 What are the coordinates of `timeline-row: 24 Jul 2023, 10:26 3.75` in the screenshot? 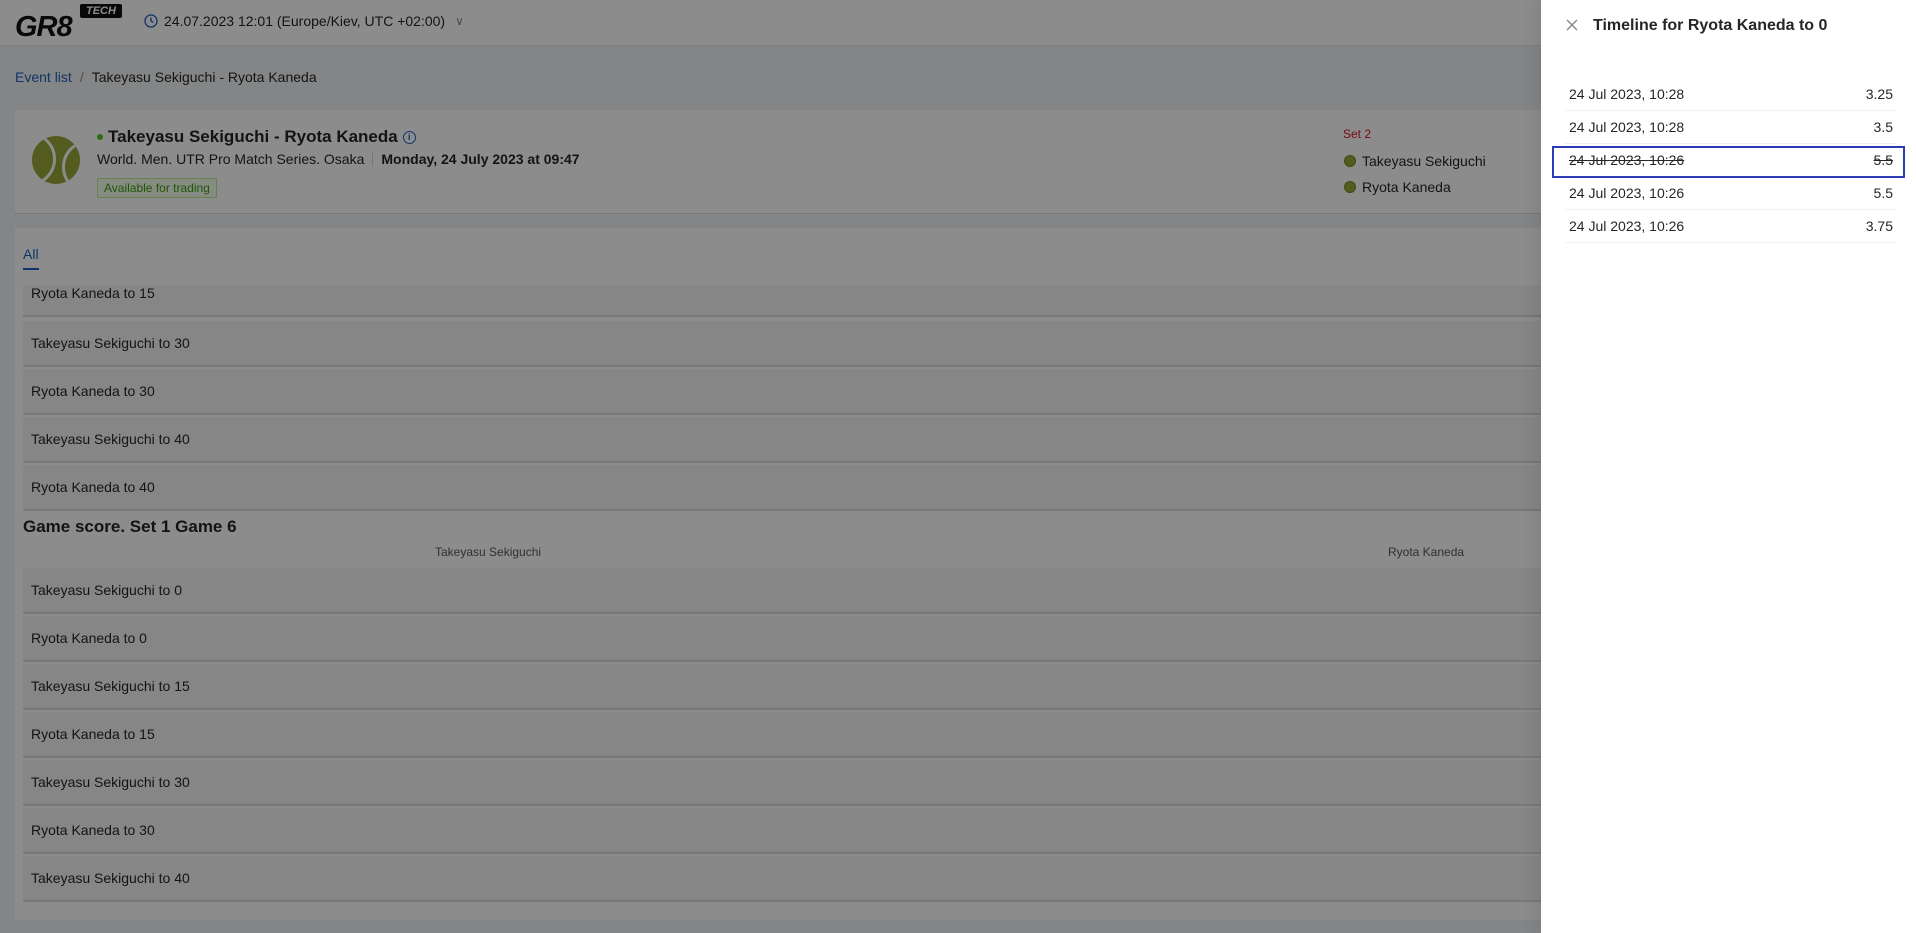 It's located at (1731, 226).